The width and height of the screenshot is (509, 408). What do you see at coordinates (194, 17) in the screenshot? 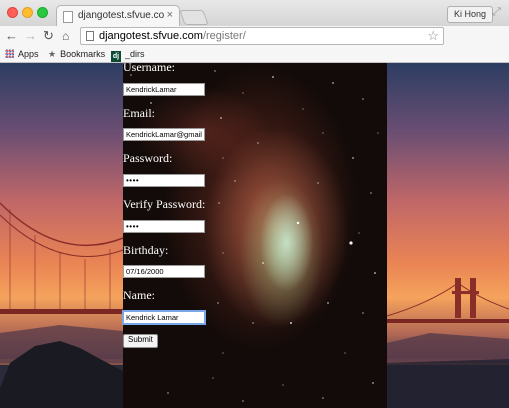
I see `new-tab-button` at bounding box center [194, 17].